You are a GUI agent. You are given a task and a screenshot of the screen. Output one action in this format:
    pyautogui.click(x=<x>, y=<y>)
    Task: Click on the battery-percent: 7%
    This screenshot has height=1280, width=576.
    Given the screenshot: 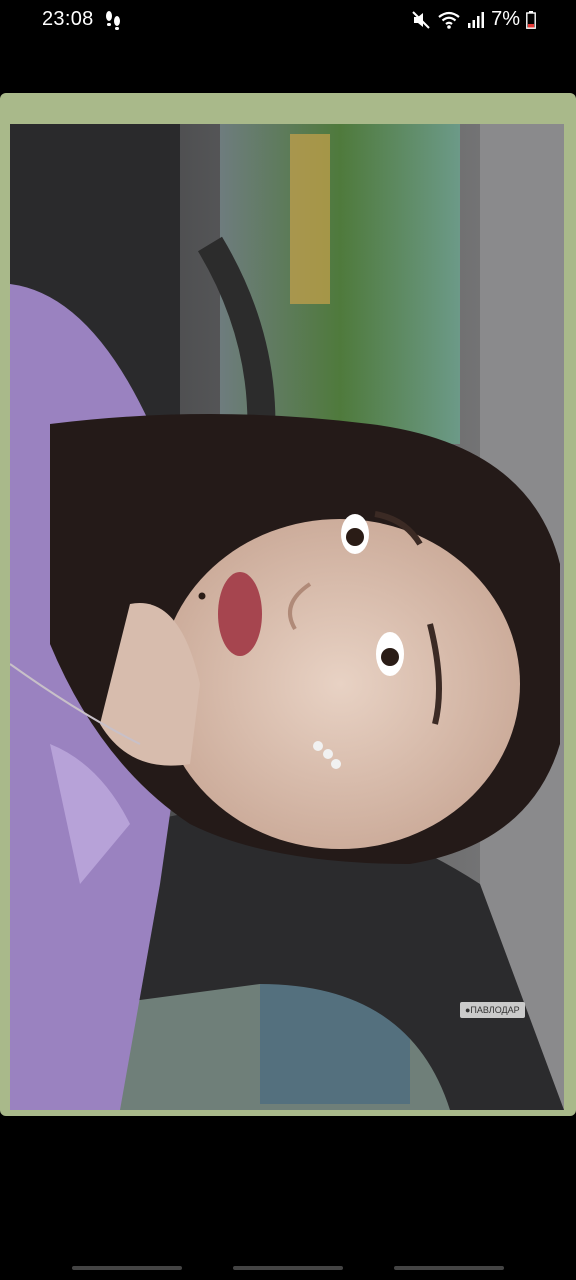 What is the action you would take?
    pyautogui.click(x=505, y=19)
    